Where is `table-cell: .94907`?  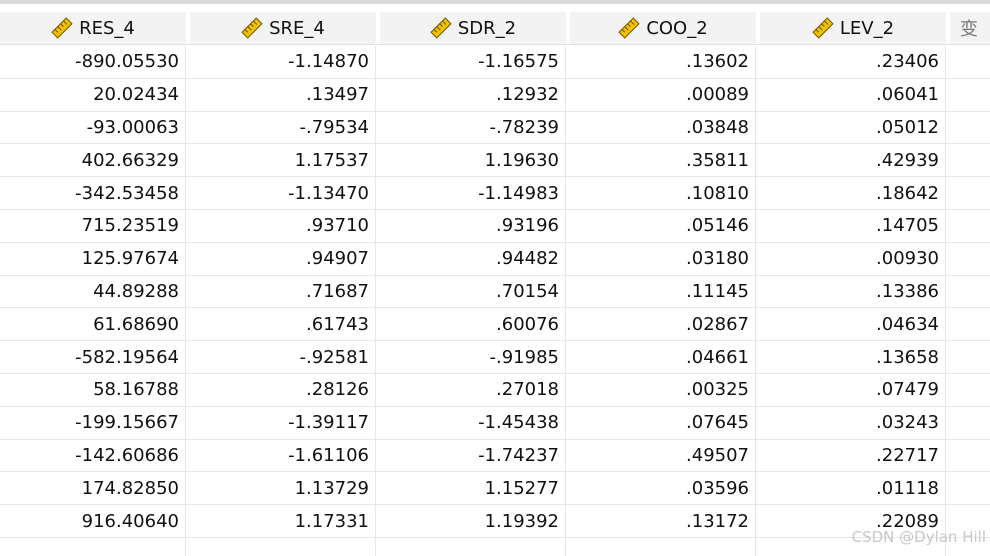
table-cell: .94907 is located at coordinates (283, 258).